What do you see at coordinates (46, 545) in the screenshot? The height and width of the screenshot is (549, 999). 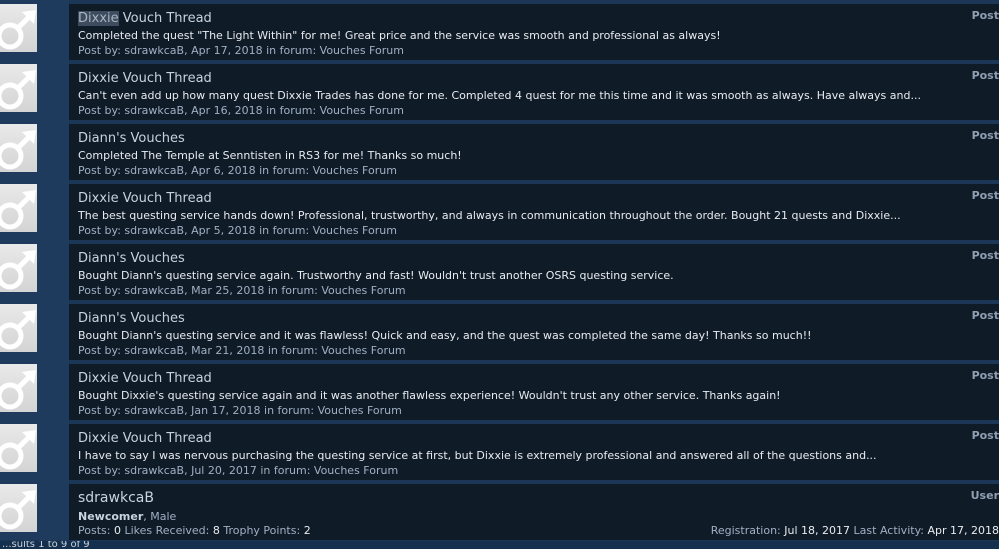 I see `results-count: ...sults 1 to 9 of 9` at bounding box center [46, 545].